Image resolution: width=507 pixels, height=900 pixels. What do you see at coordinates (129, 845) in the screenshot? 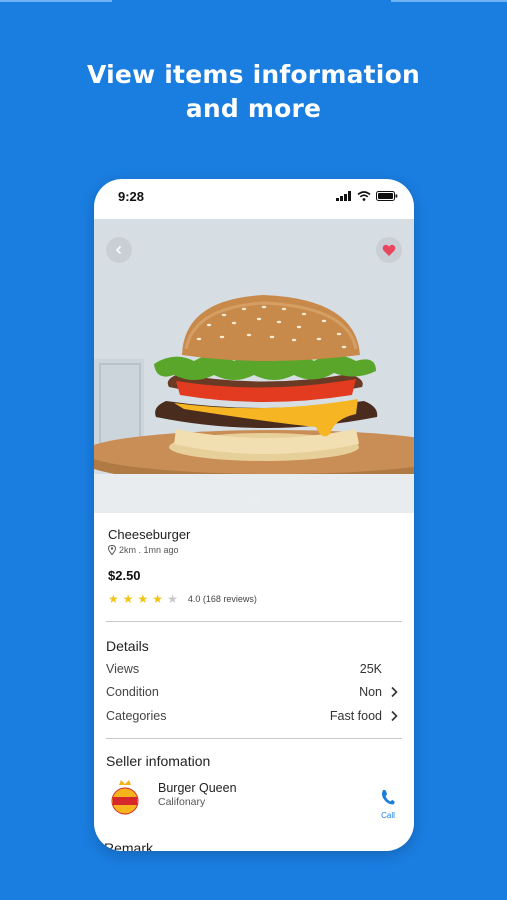
I see `remark-title: Remark` at bounding box center [129, 845].